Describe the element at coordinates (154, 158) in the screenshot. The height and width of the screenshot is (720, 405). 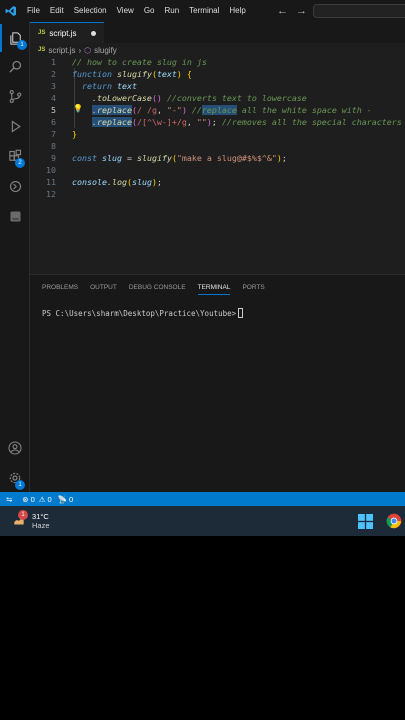
I see `function-call: slugify` at that location.